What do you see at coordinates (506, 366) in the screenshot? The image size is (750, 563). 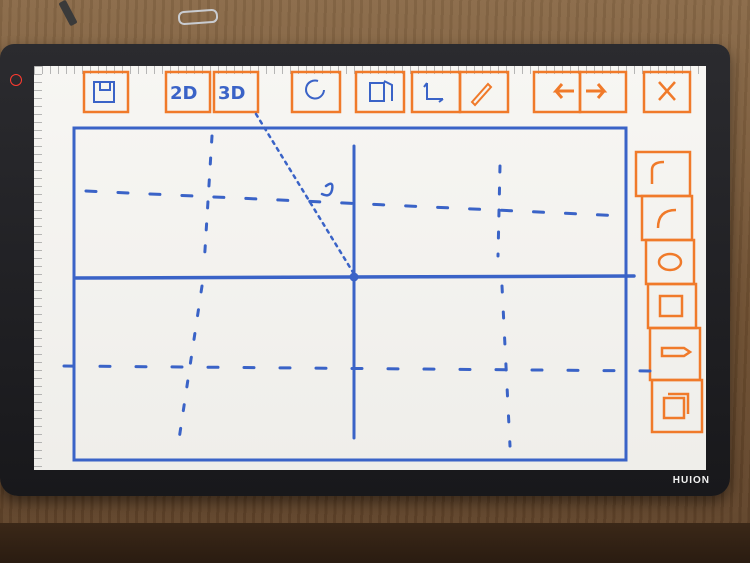 I see `right-lower-dashed-vertical` at bounding box center [506, 366].